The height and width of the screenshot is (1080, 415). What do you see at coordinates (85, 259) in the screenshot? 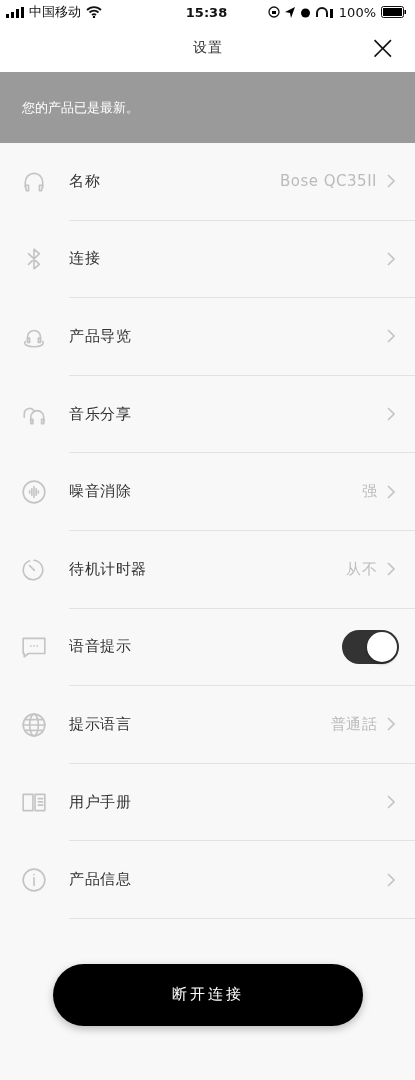
I see `setting-label: 连接` at bounding box center [85, 259].